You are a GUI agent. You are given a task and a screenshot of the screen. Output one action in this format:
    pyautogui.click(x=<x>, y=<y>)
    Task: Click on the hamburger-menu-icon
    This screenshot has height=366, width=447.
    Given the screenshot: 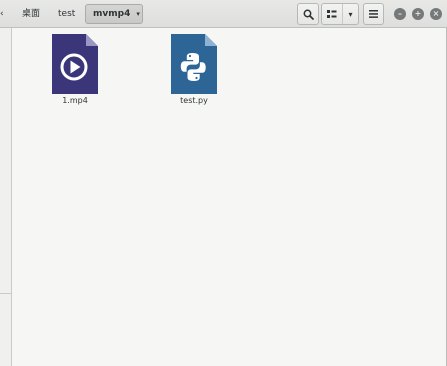 What is the action you would take?
    pyautogui.click(x=373, y=14)
    